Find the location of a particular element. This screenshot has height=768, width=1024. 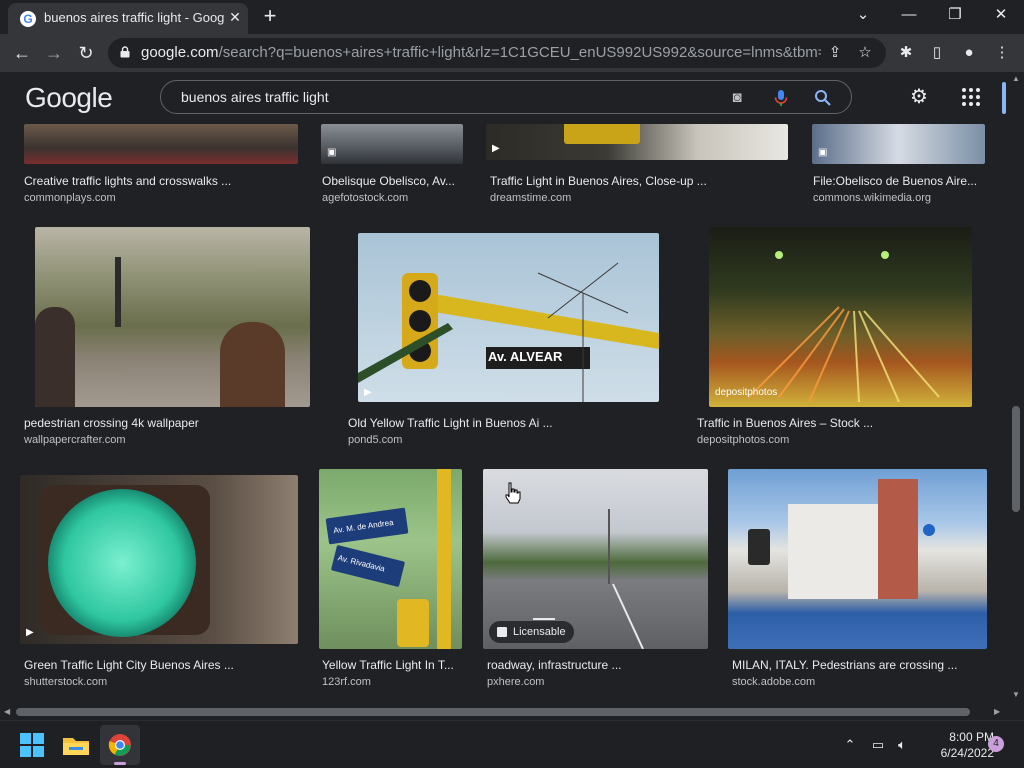

url-domain: google.com is located at coordinates (180, 52).